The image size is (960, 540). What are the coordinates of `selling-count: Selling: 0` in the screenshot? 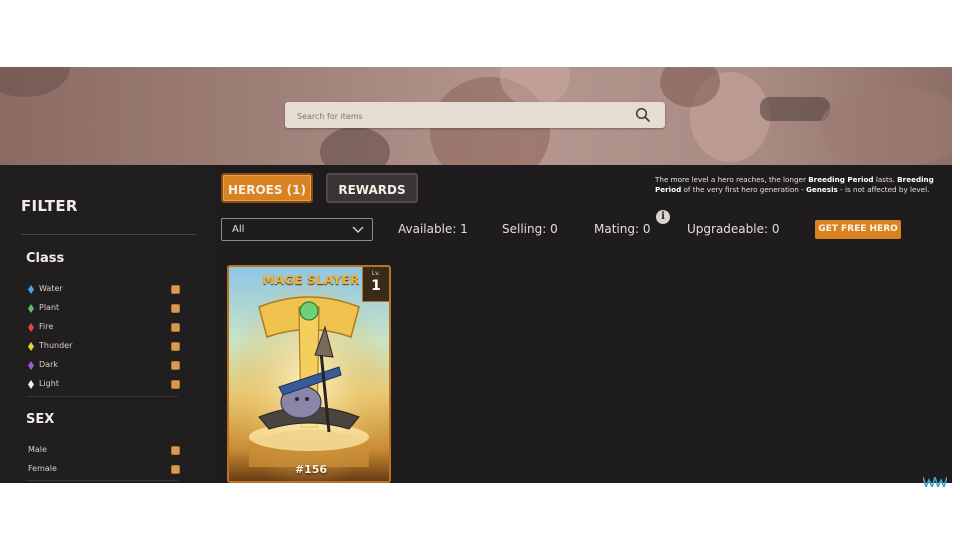 It's located at (530, 229).